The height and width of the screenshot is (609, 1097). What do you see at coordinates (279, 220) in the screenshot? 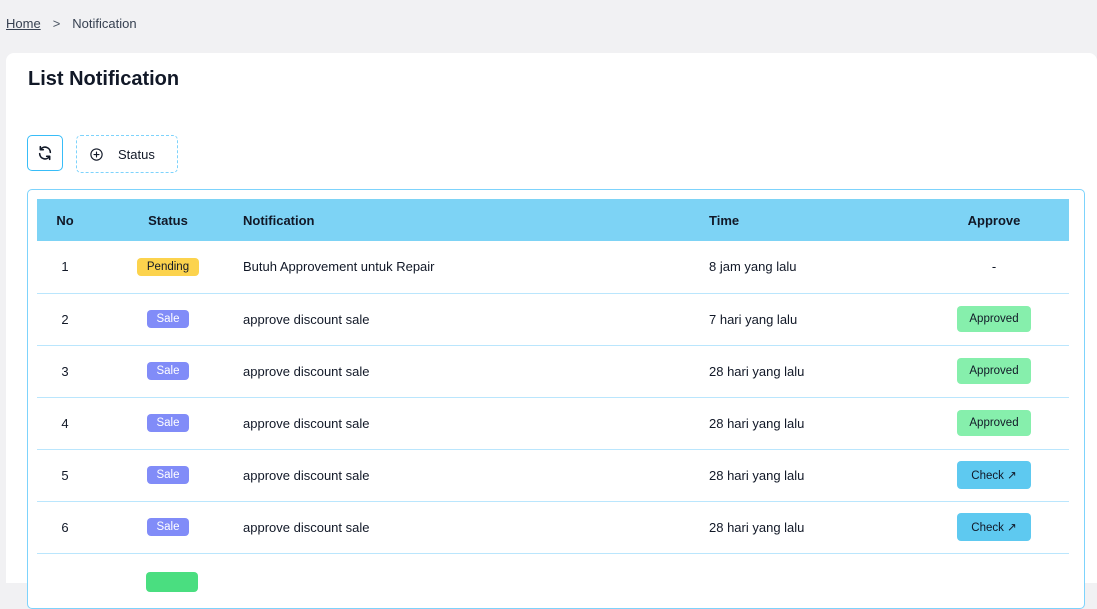
I see `header-notification: Notification` at bounding box center [279, 220].